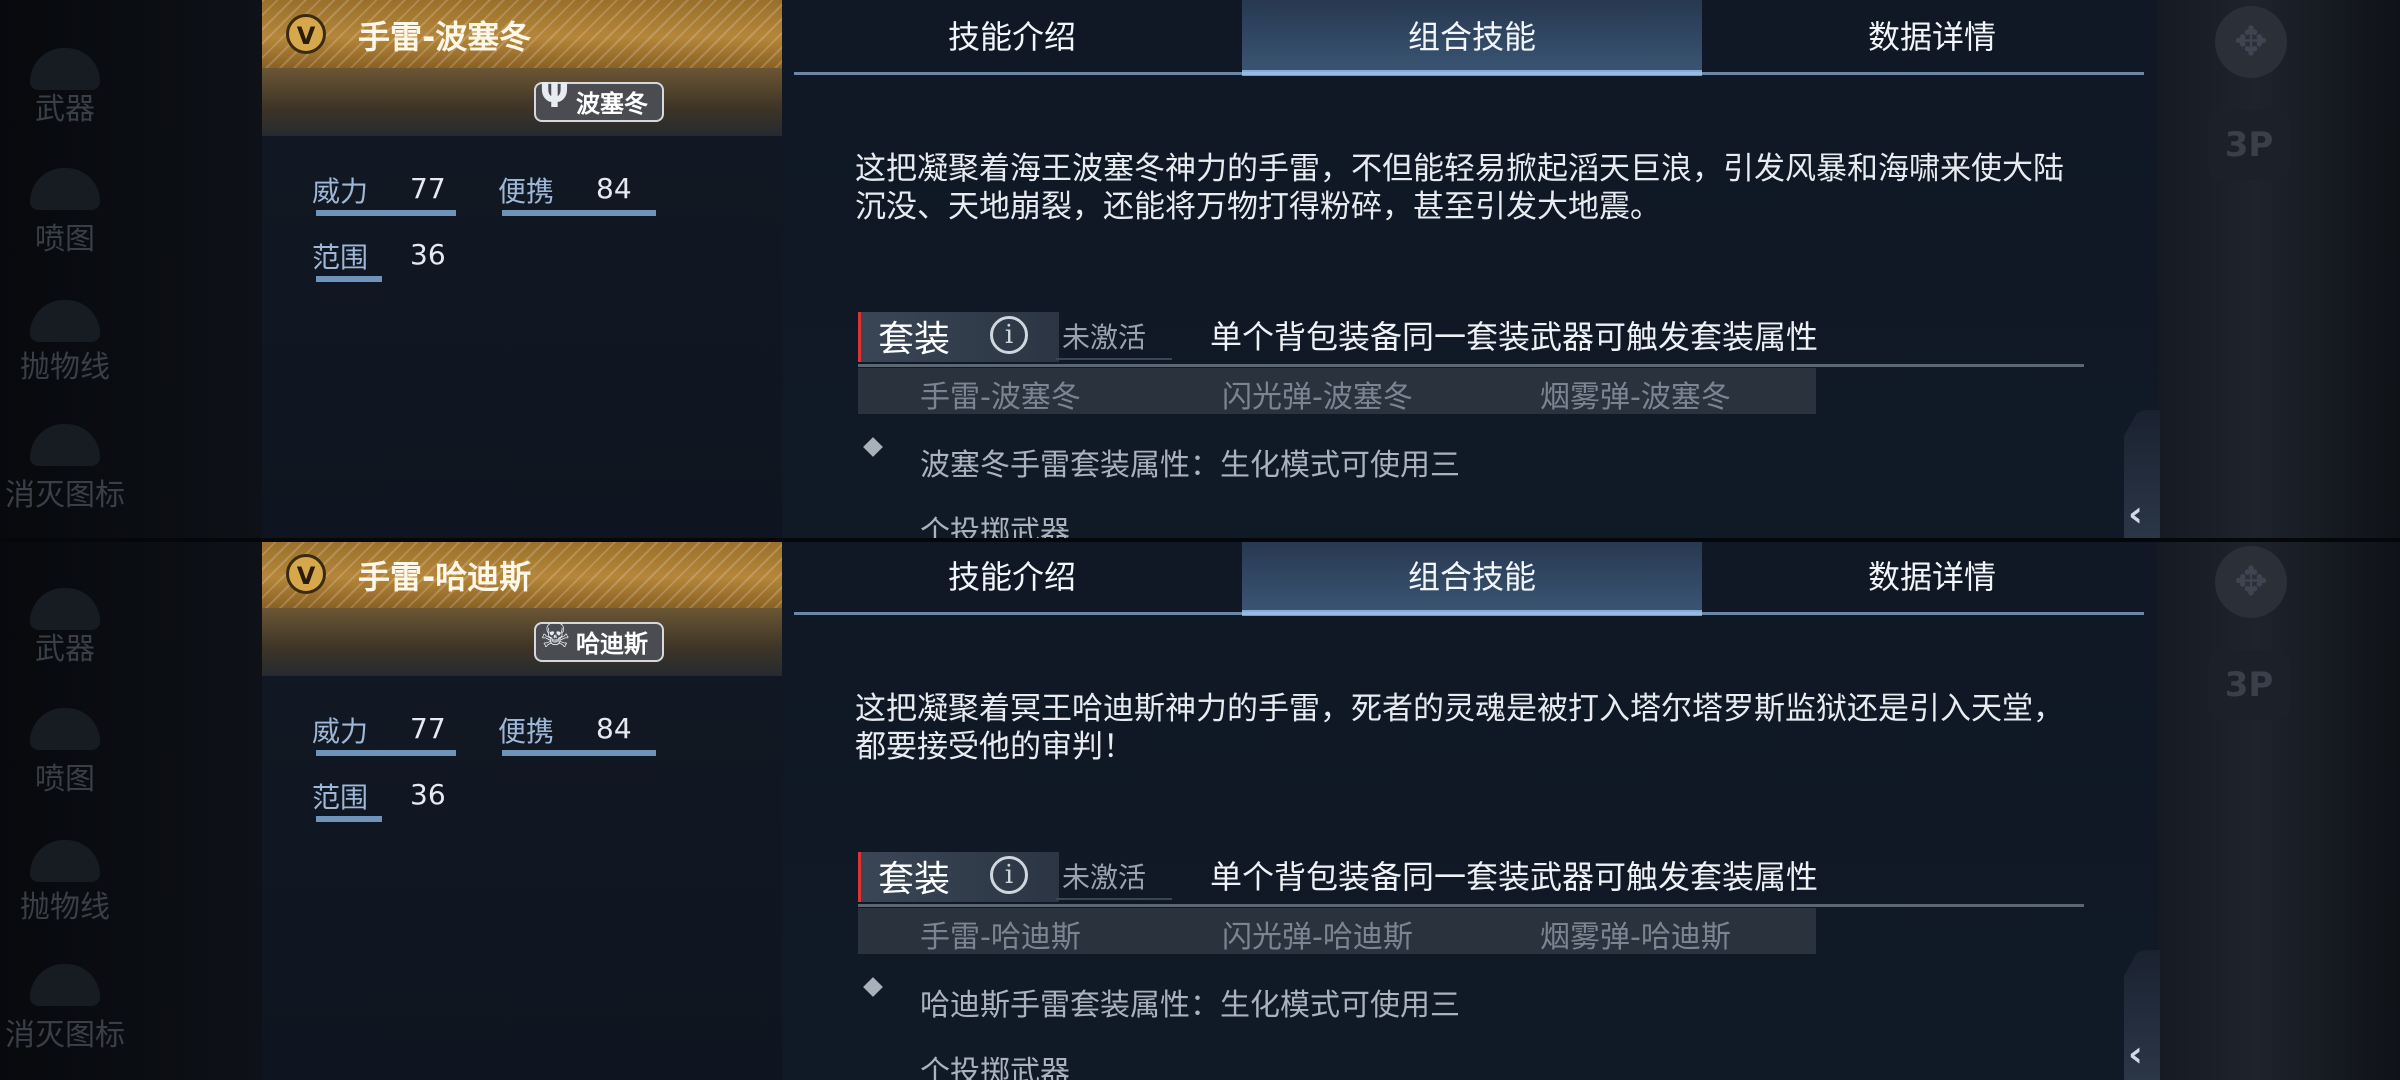  What do you see at coordinates (599, 639) in the screenshot?
I see `series-logo: ☠ 哈迪斯` at bounding box center [599, 639].